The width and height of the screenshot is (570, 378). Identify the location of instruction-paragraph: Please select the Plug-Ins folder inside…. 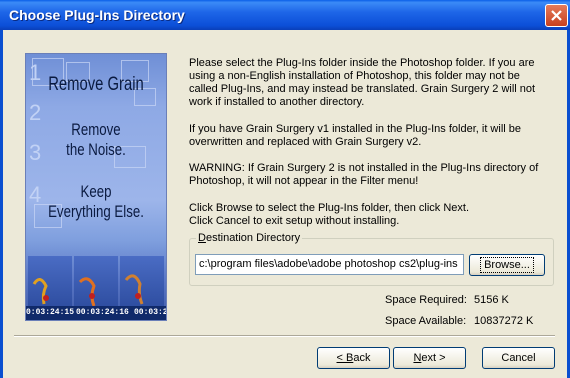
(362, 82).